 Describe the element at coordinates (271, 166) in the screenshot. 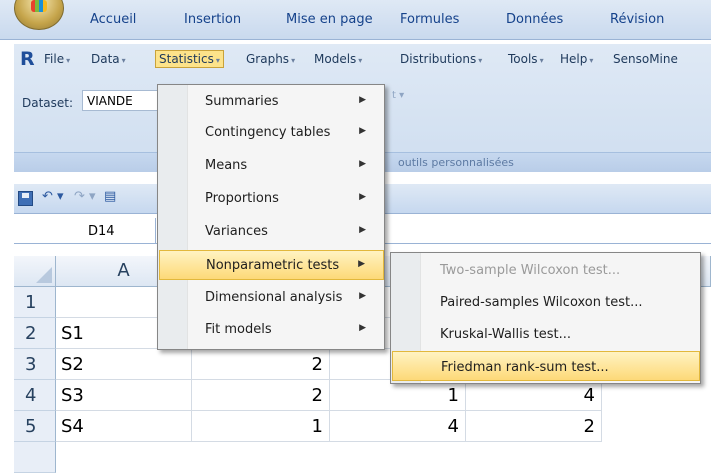

I see `menu-item-means: Means ▶` at that location.